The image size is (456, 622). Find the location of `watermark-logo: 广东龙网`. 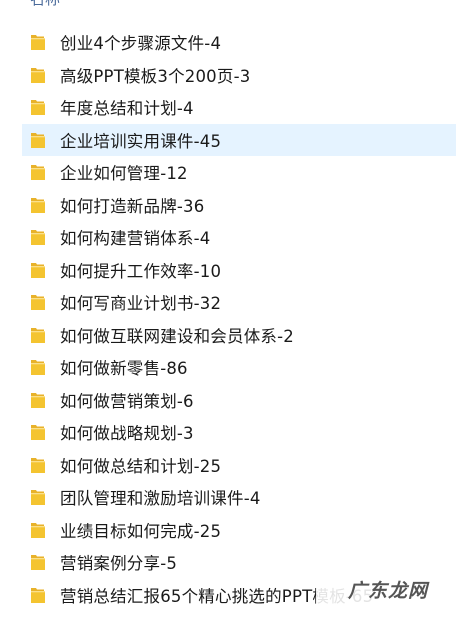

watermark-logo: 广东龙网 is located at coordinates (372, 589).